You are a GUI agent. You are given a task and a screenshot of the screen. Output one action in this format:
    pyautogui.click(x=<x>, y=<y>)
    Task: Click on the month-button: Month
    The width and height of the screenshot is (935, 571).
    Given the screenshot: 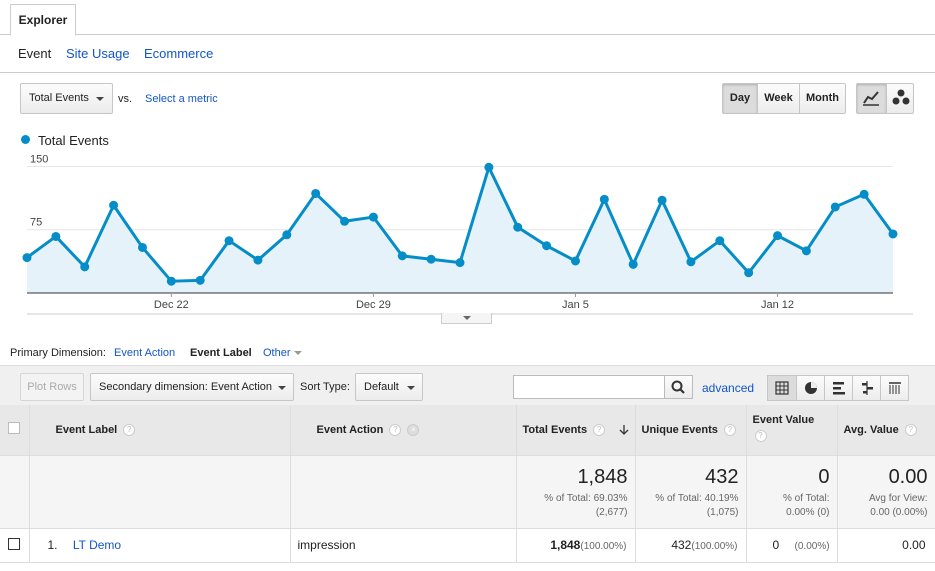 What is the action you would take?
    pyautogui.click(x=822, y=98)
    